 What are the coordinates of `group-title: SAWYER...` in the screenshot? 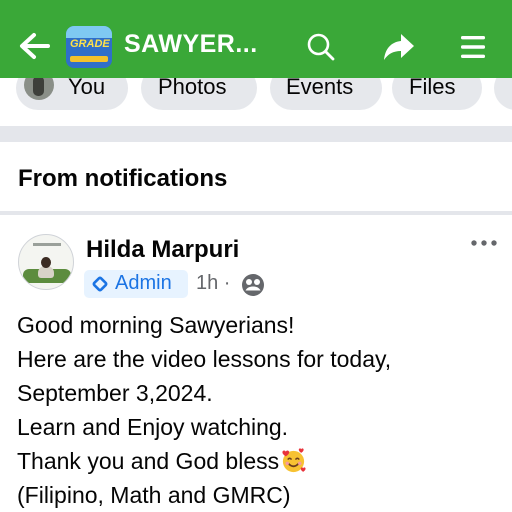 It's located at (191, 44).